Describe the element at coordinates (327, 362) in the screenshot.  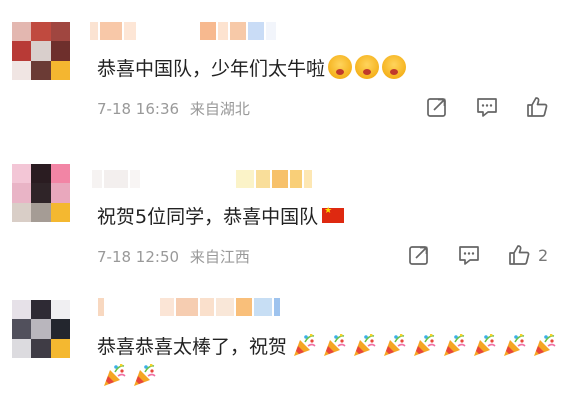
I see `comment-text: 恭喜恭喜太棒了，祝贺` at that location.